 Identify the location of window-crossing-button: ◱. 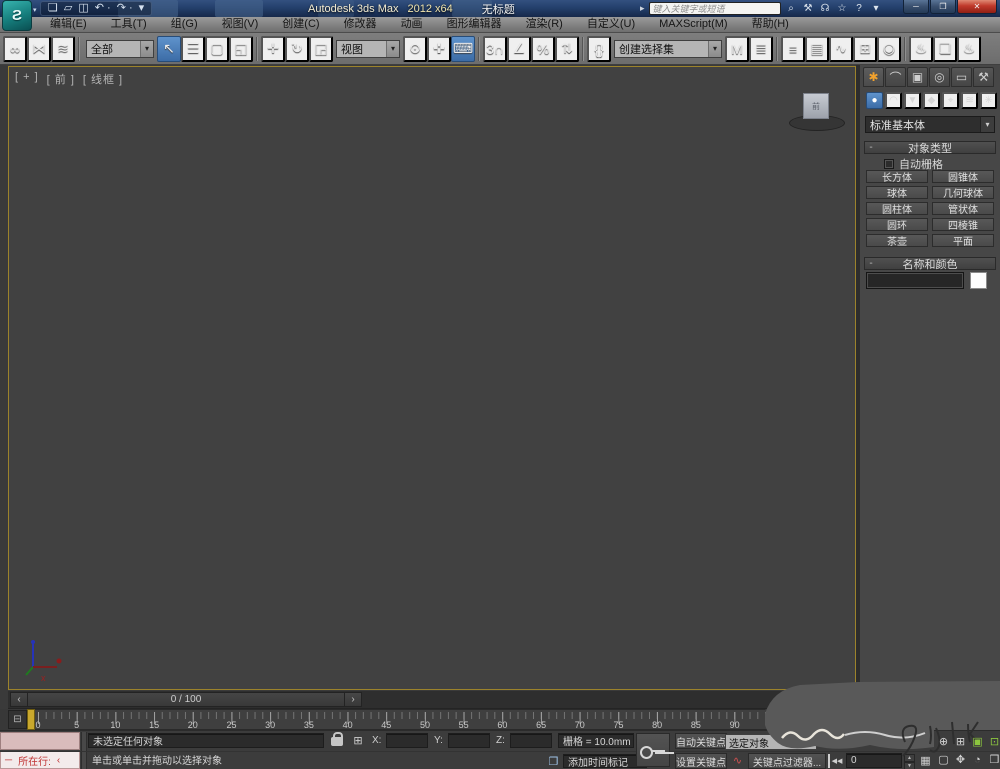
(241, 48).